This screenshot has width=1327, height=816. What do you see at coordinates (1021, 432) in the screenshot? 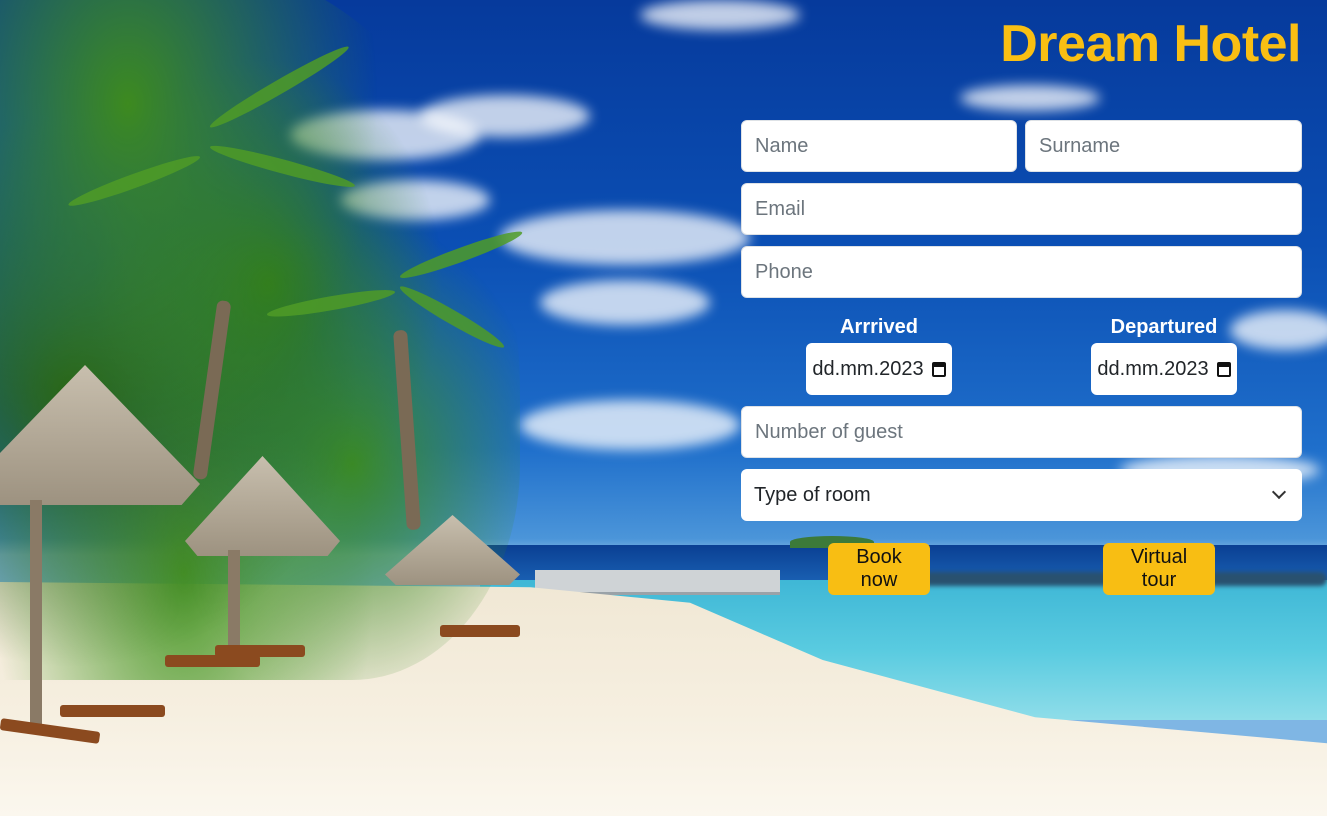
I see `guests-input` at bounding box center [1021, 432].